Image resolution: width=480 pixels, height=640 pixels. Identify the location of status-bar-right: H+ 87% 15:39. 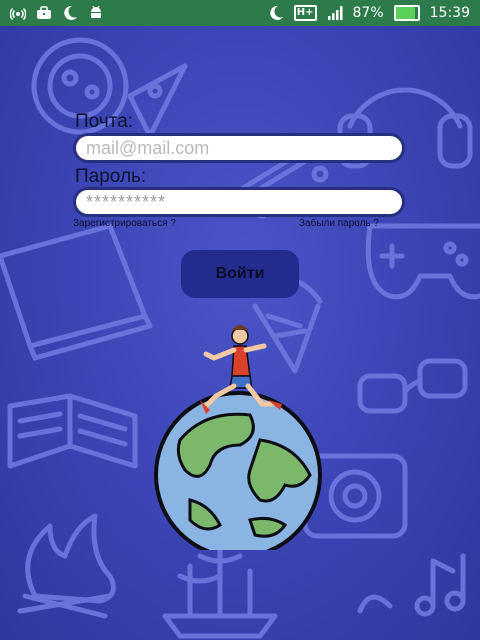
(369, 13).